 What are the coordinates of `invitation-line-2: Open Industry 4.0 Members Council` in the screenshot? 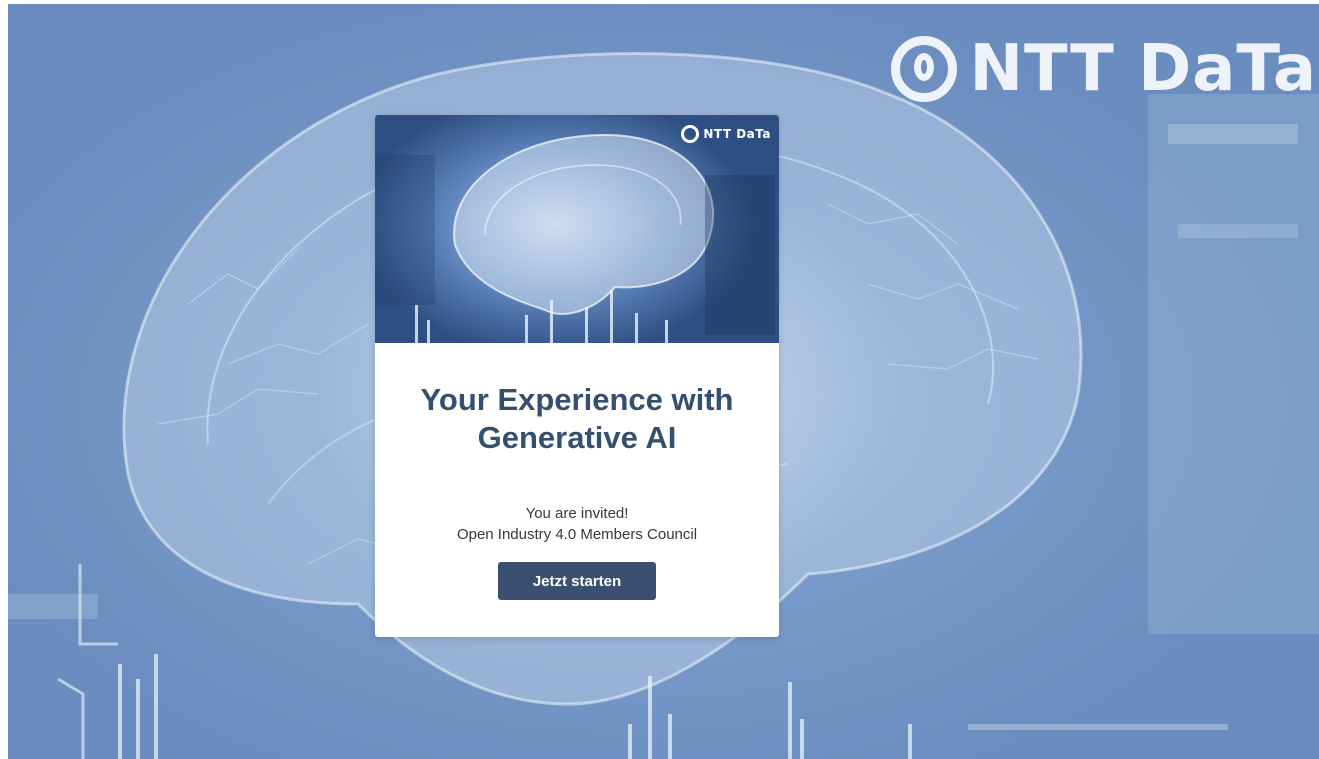 It's located at (577, 534).